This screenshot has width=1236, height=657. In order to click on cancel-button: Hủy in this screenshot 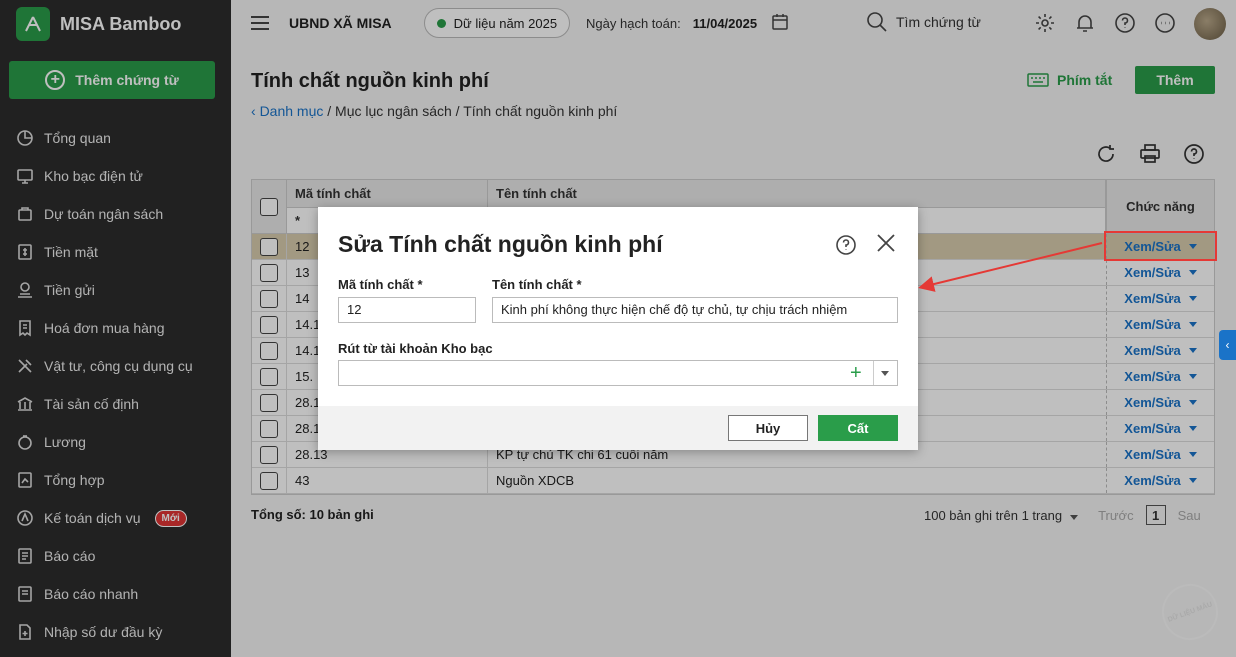, I will do `click(768, 428)`.